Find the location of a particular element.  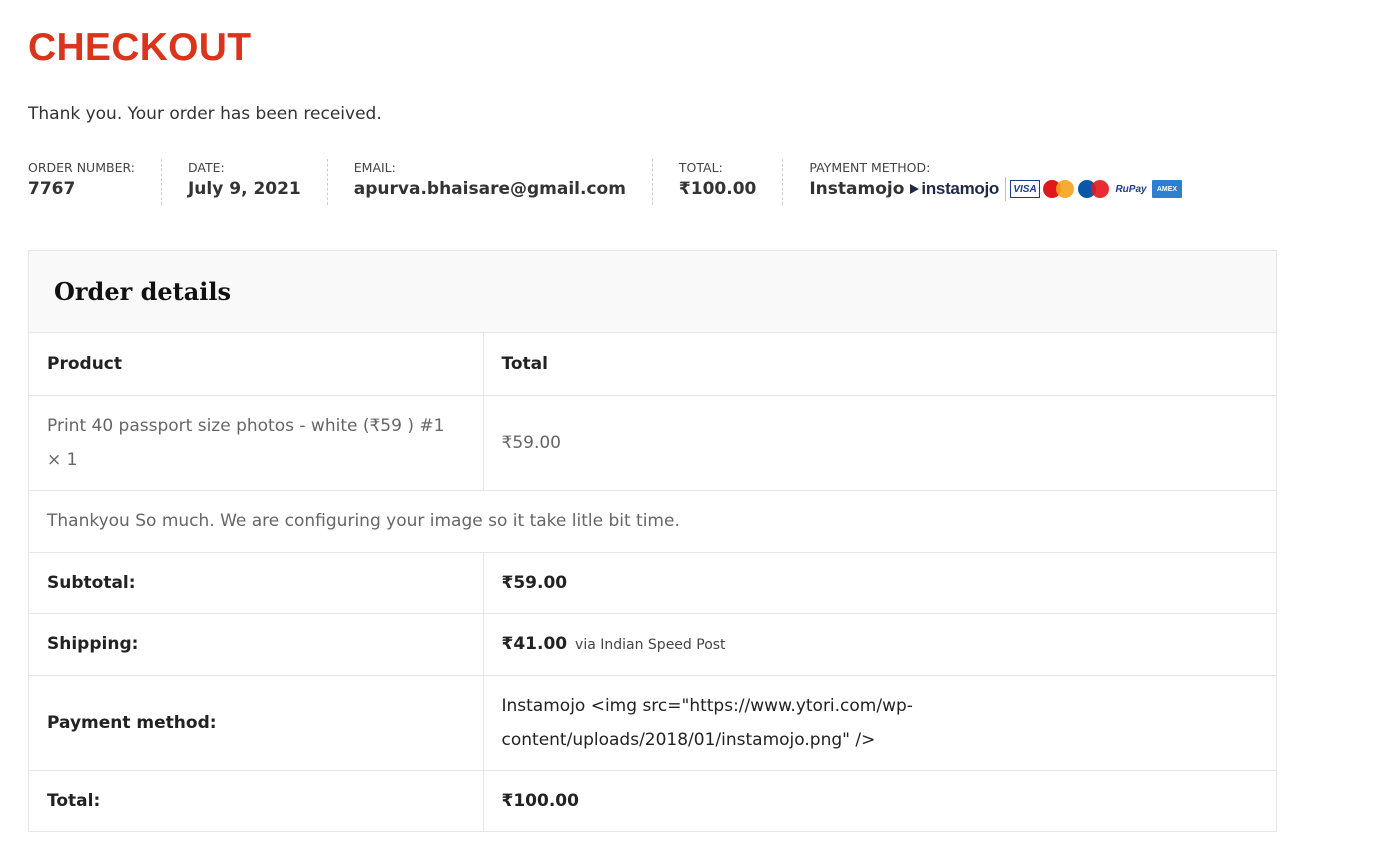

card-logos: VISA RuPay AMEX is located at coordinates (1095, 189).